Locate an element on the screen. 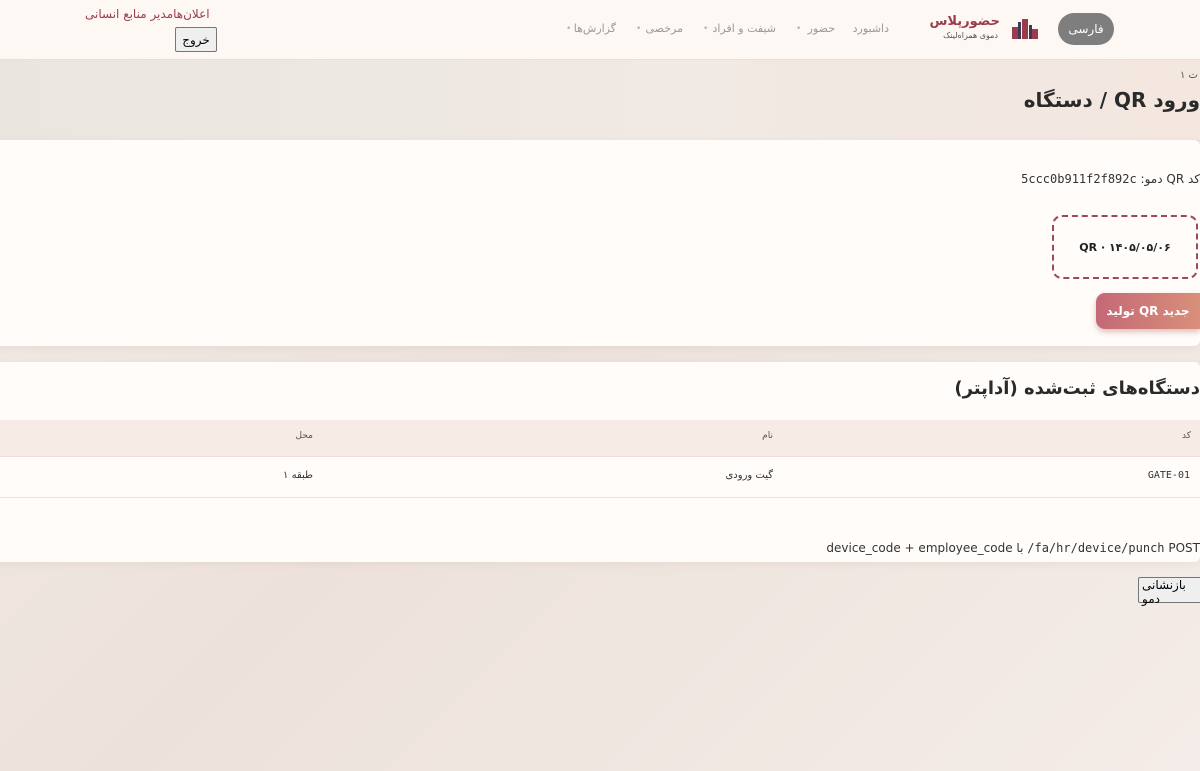 The image size is (1200, 771). page-title: ورود QR / دستگاه is located at coordinates (1111, 100).